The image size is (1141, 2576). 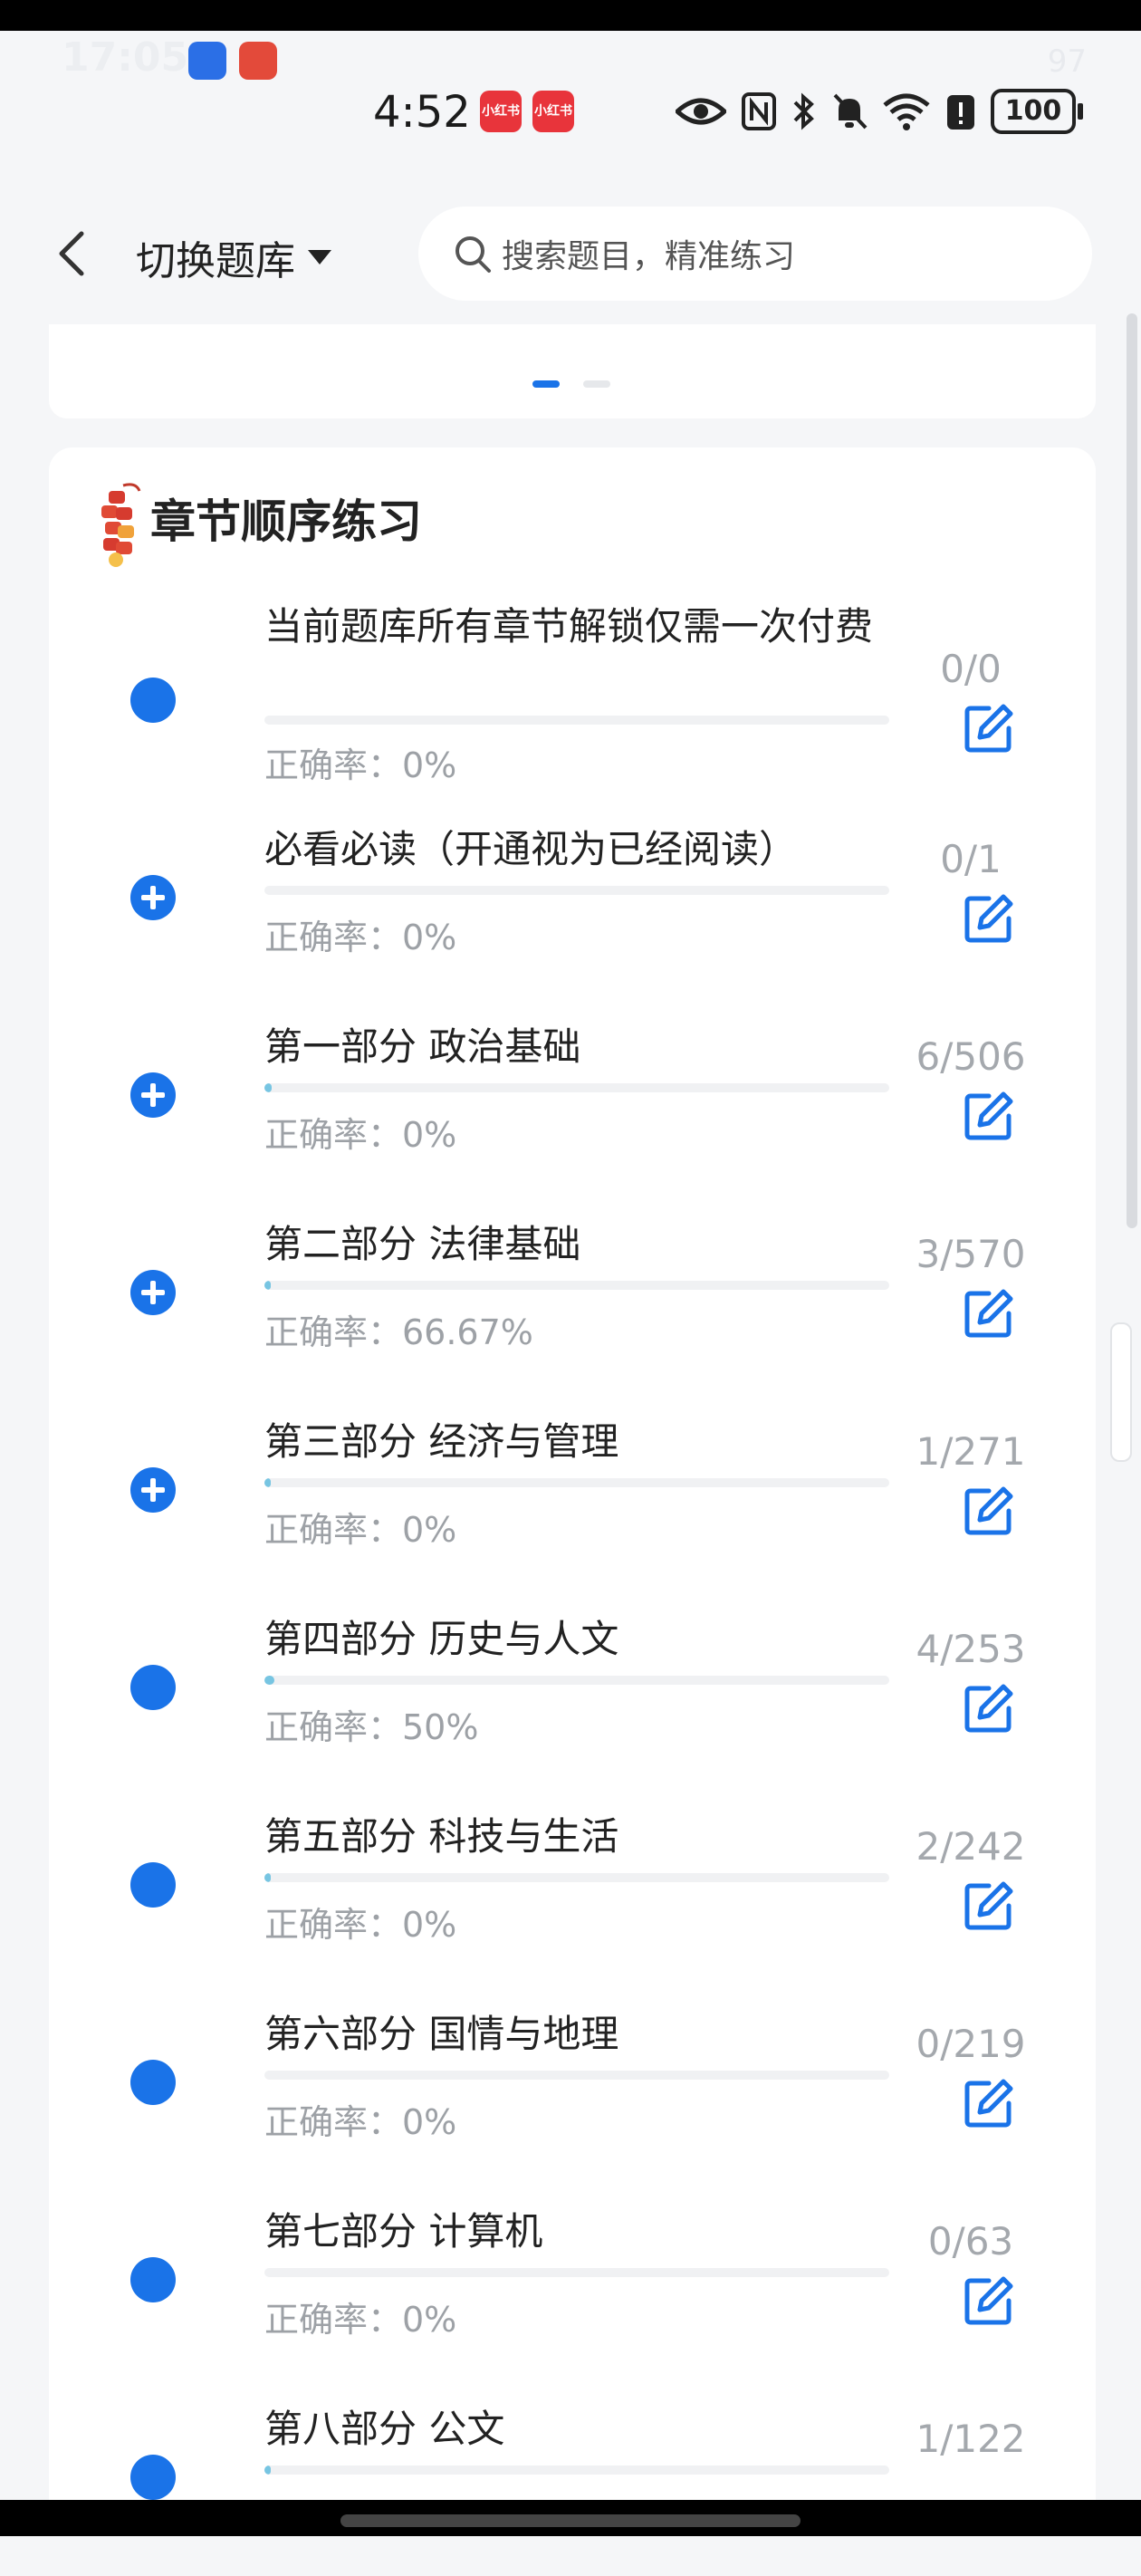 I want to click on chapter-item: 第七部分 计算机正确率：0% 0/63, so click(x=572, y=2280).